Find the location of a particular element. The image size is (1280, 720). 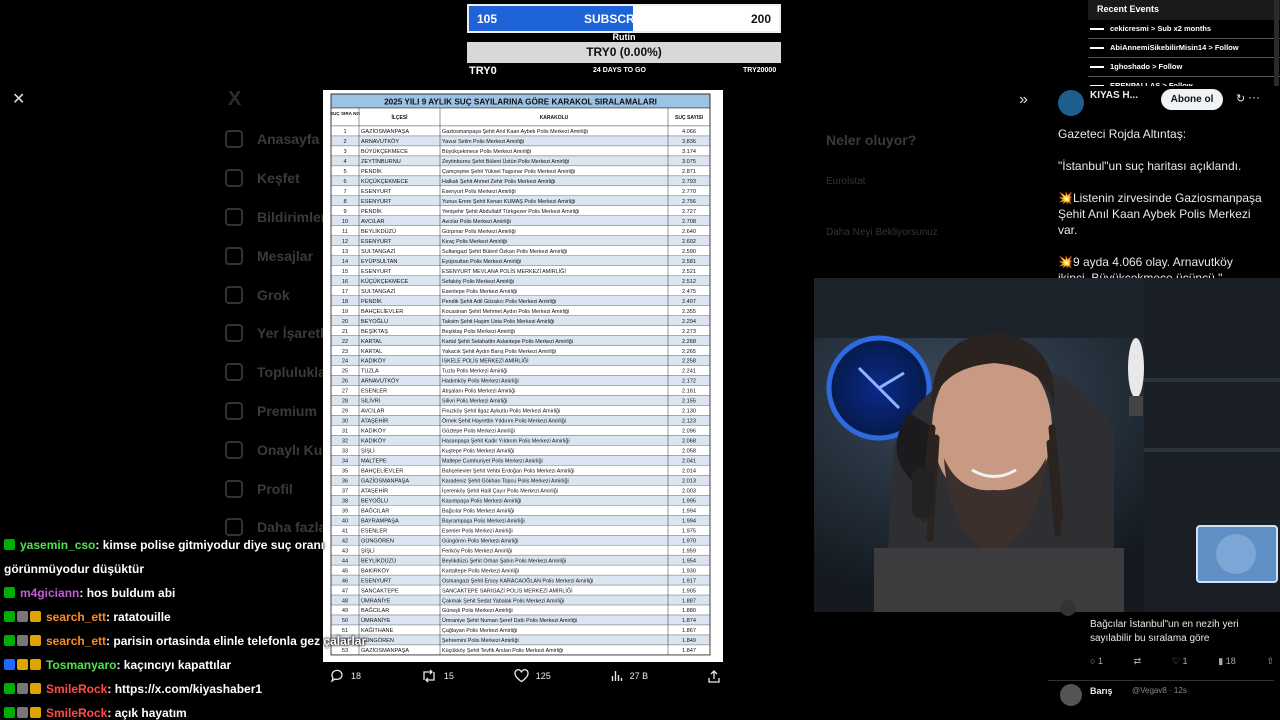

table-cell: 2.014 is located at coordinates (689, 472).